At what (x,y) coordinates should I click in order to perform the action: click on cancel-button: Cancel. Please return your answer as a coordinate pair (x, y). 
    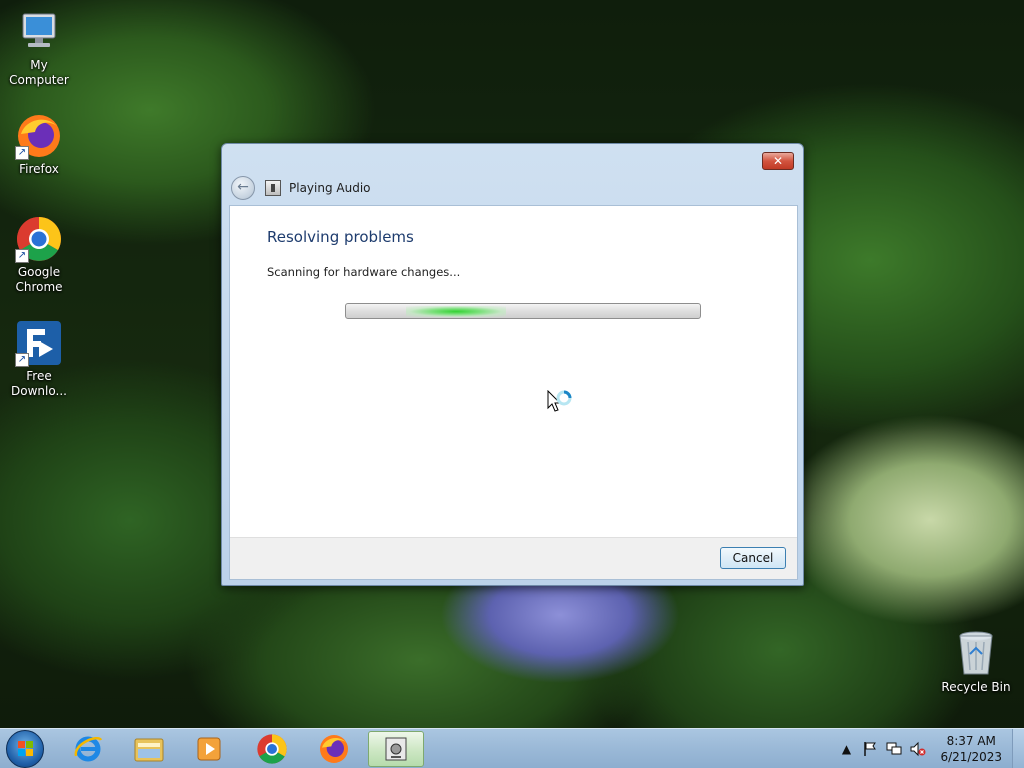
    Looking at the image, I should click on (753, 558).